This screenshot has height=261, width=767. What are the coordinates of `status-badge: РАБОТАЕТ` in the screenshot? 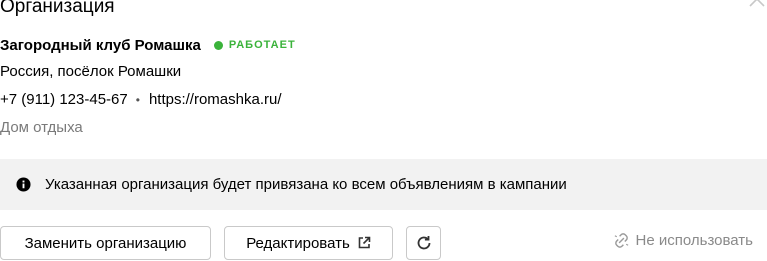 It's located at (254, 45).